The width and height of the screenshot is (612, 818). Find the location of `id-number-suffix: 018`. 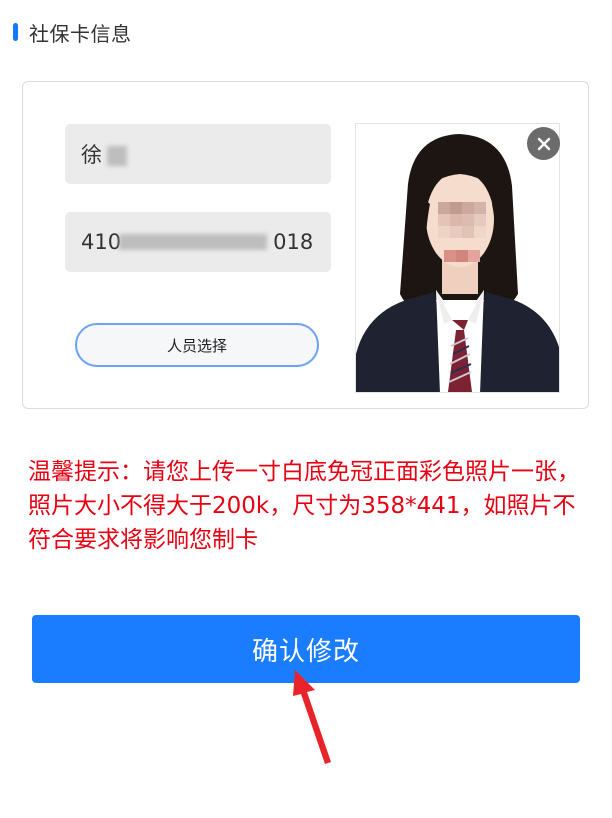

id-number-suffix: 018 is located at coordinates (293, 242).